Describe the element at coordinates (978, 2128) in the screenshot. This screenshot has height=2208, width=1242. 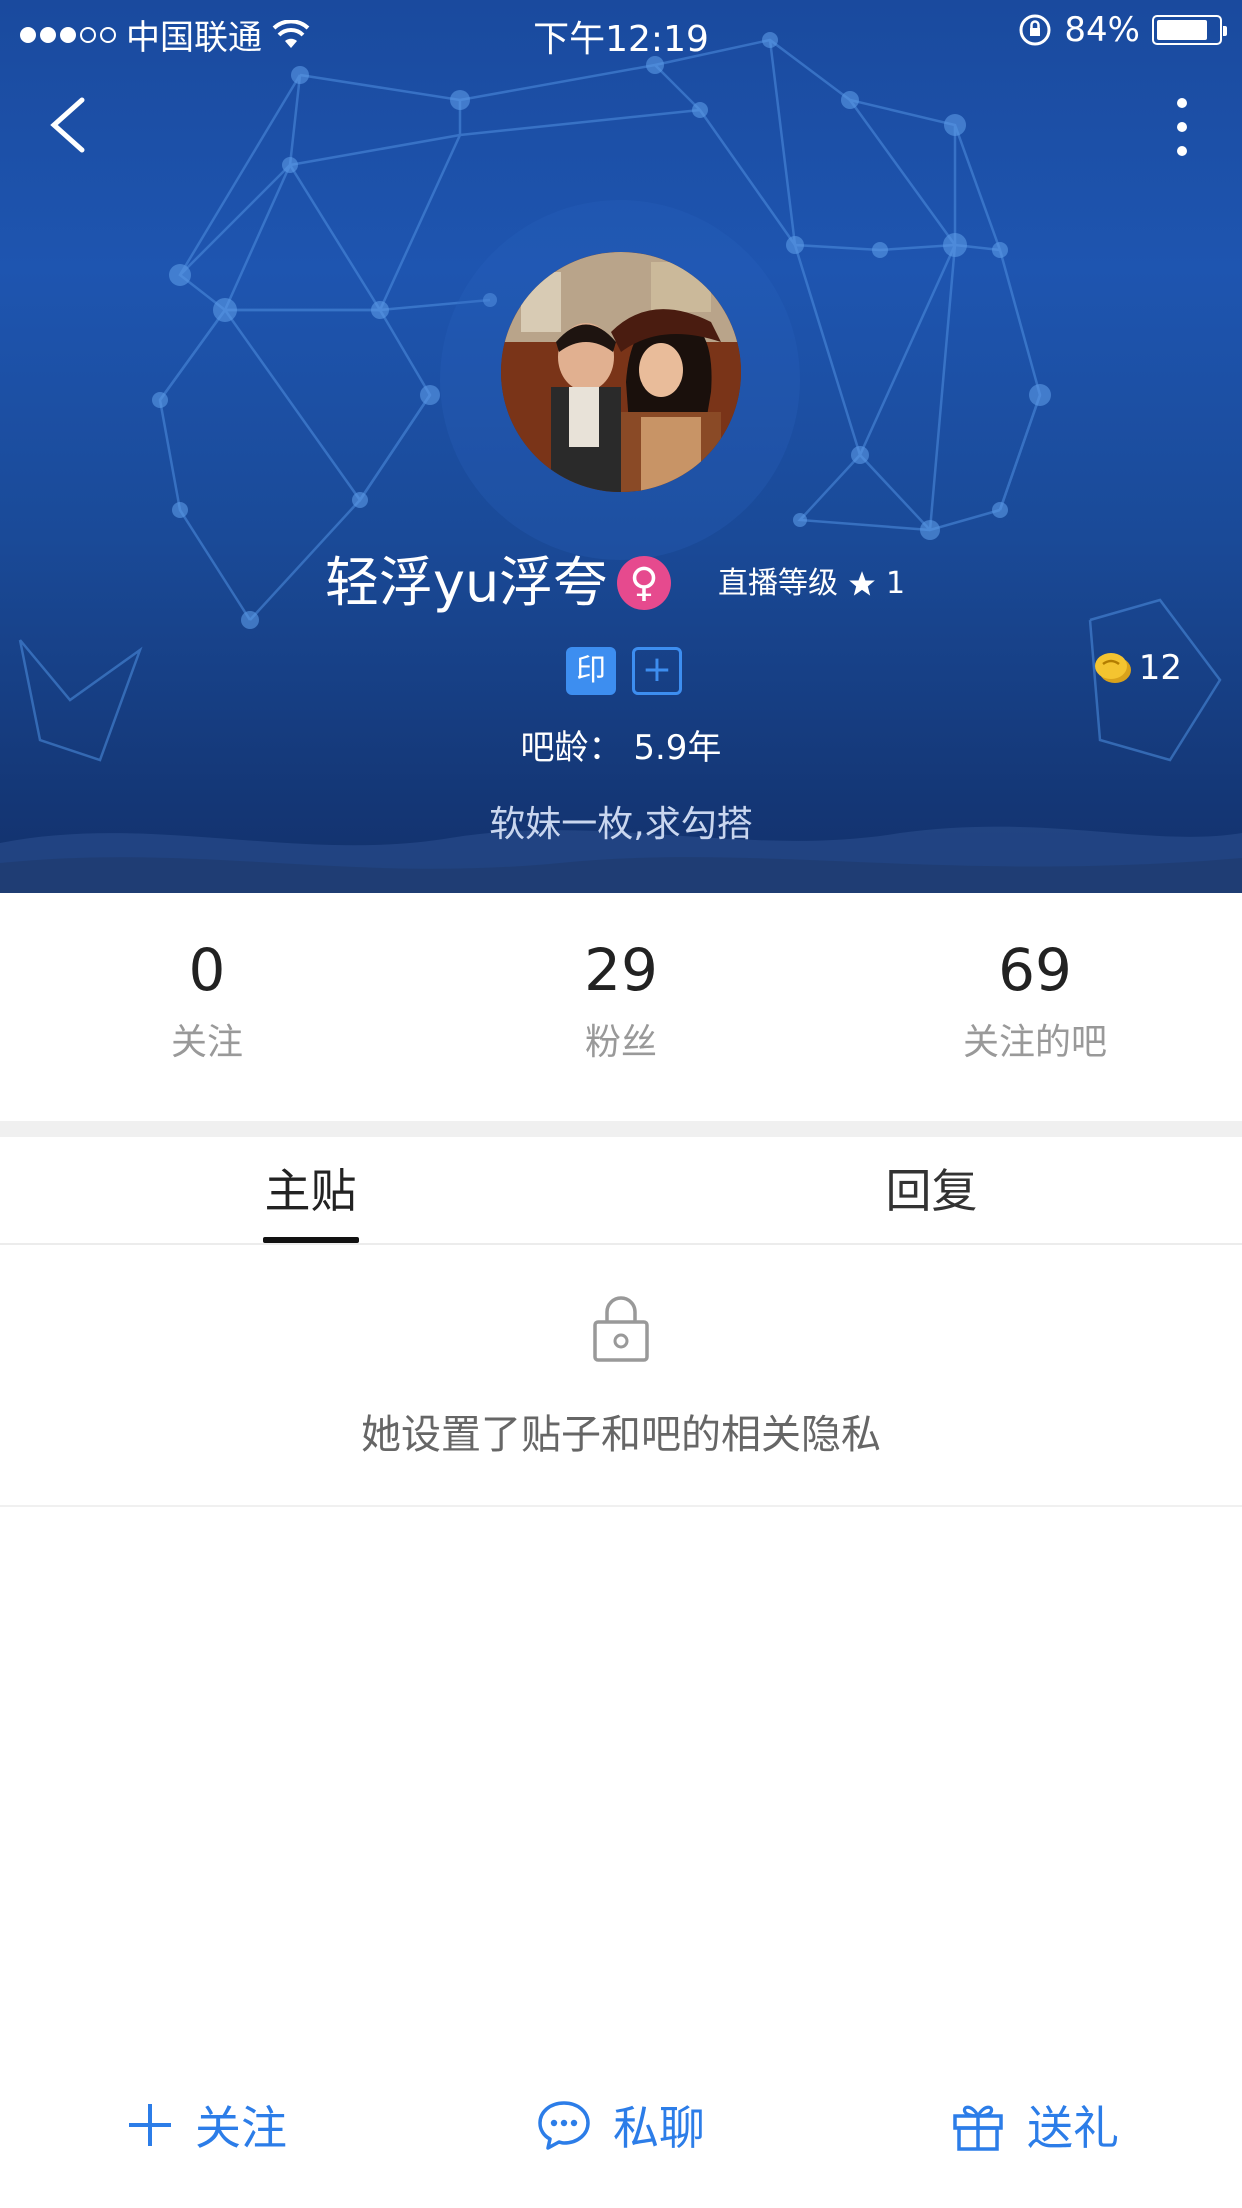
I see `gift-icon` at that location.